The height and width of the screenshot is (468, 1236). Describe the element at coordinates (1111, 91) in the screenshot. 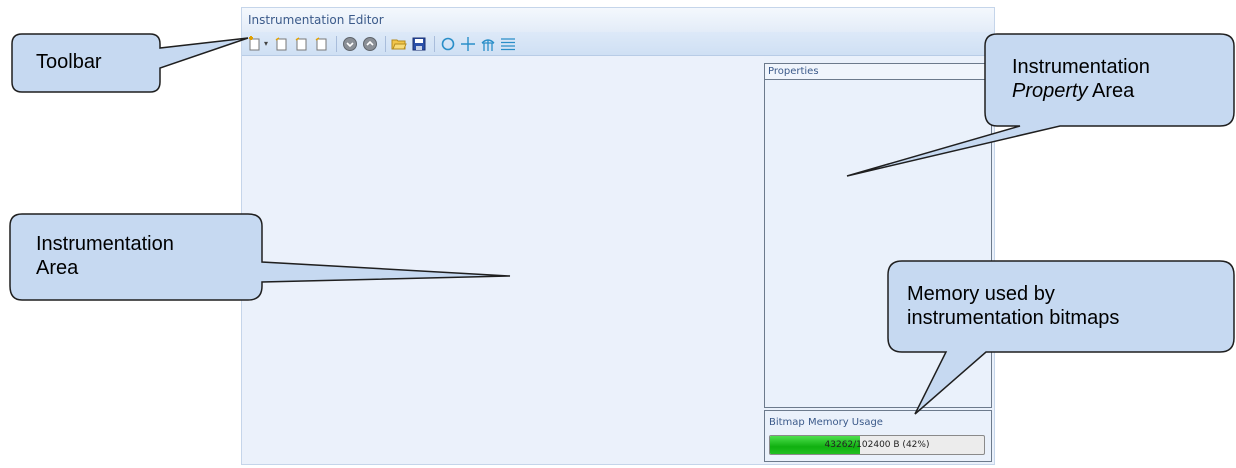

I see `callout-property-rest: Area` at that location.